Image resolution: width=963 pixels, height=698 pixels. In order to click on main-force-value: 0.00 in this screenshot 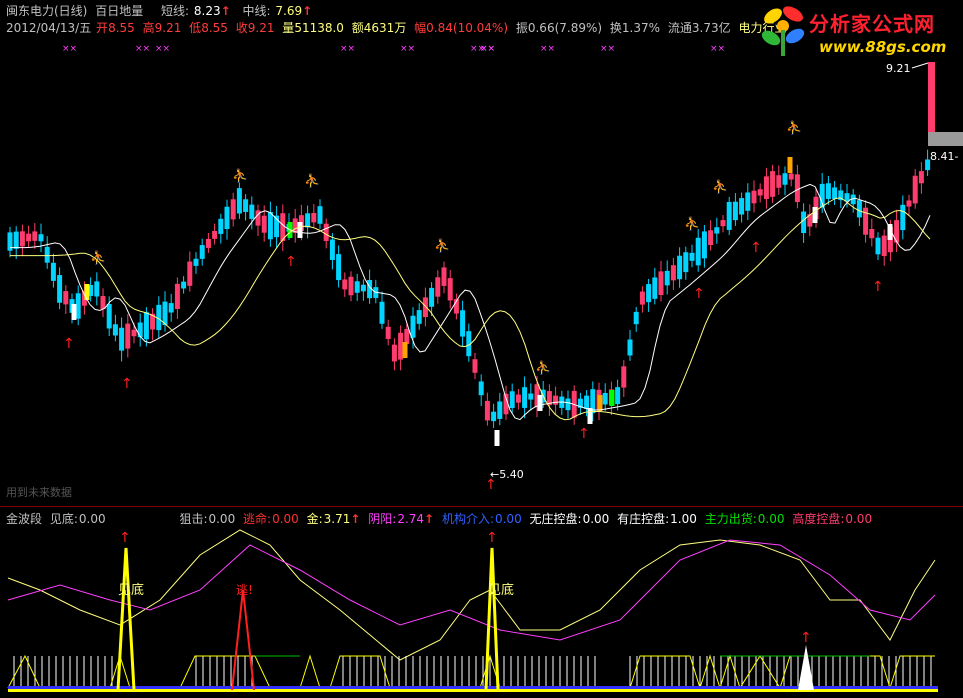, I will do `click(771, 519)`.